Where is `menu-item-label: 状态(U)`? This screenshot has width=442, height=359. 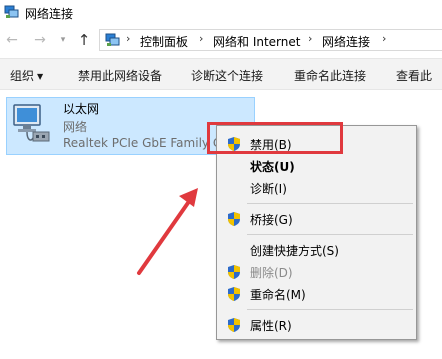
menu-item-label: 状态(U) is located at coordinates (272, 167).